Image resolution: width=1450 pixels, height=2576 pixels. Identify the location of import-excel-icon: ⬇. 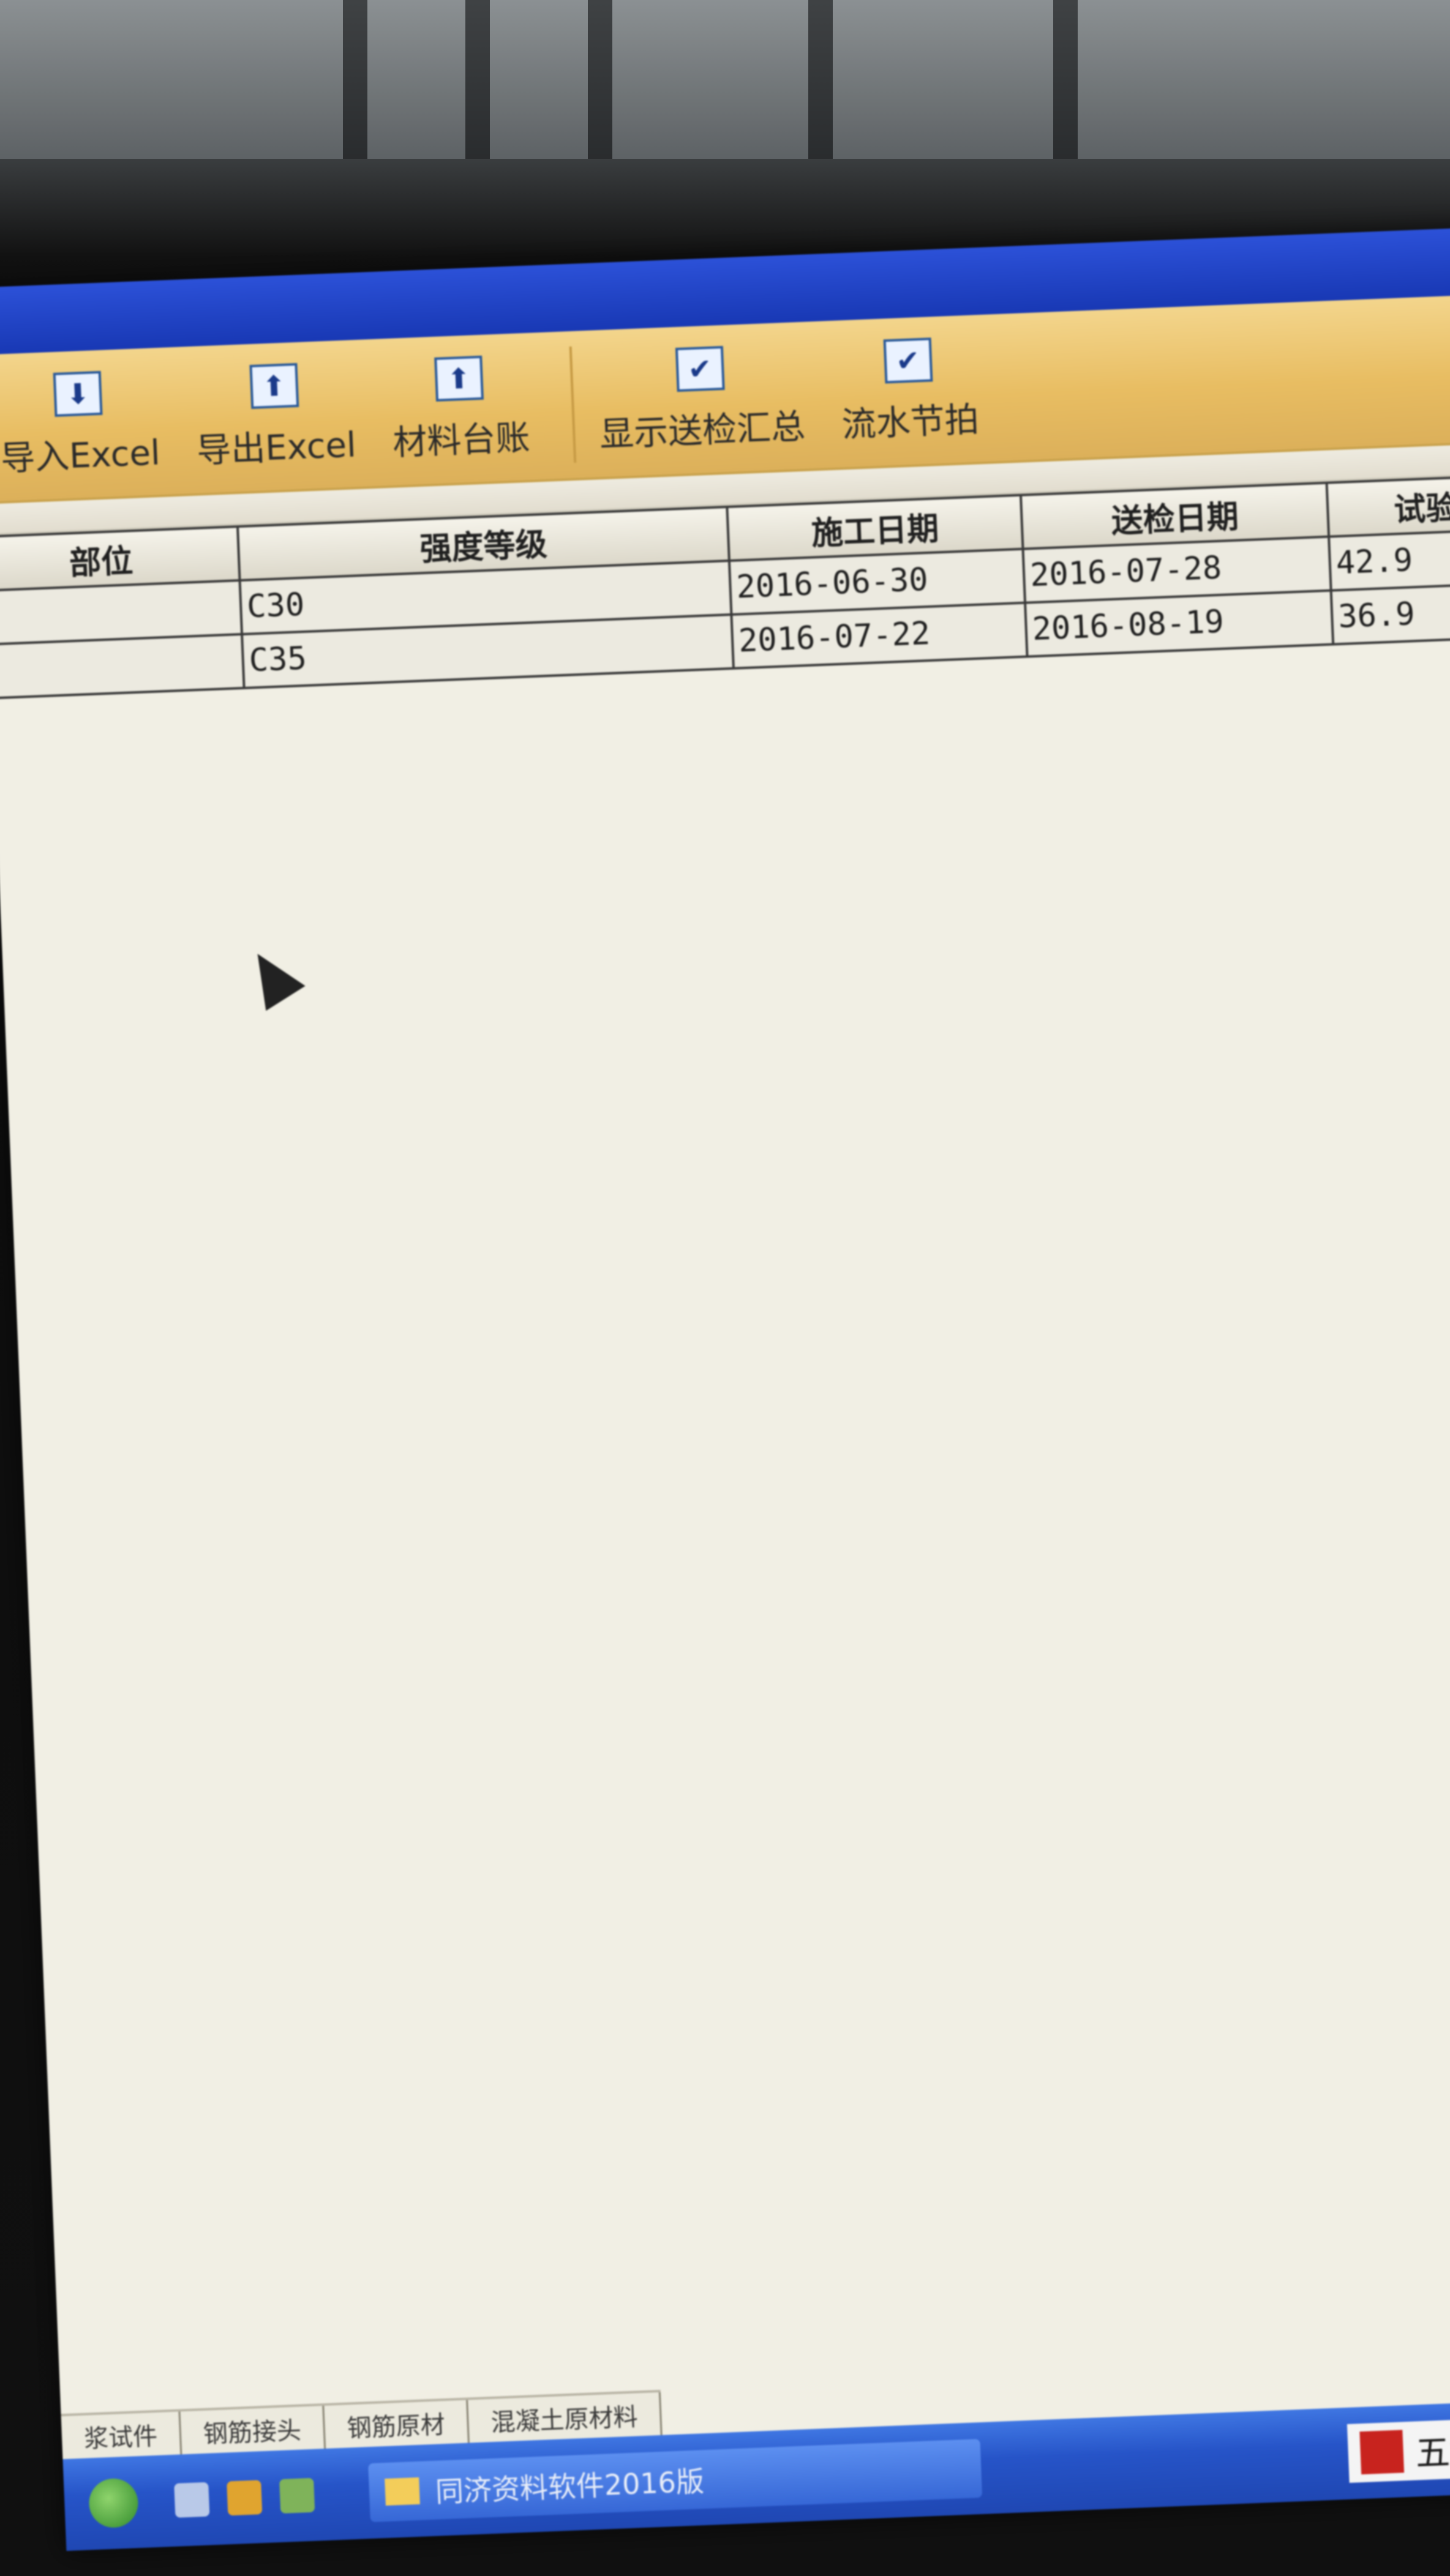
(78, 394).